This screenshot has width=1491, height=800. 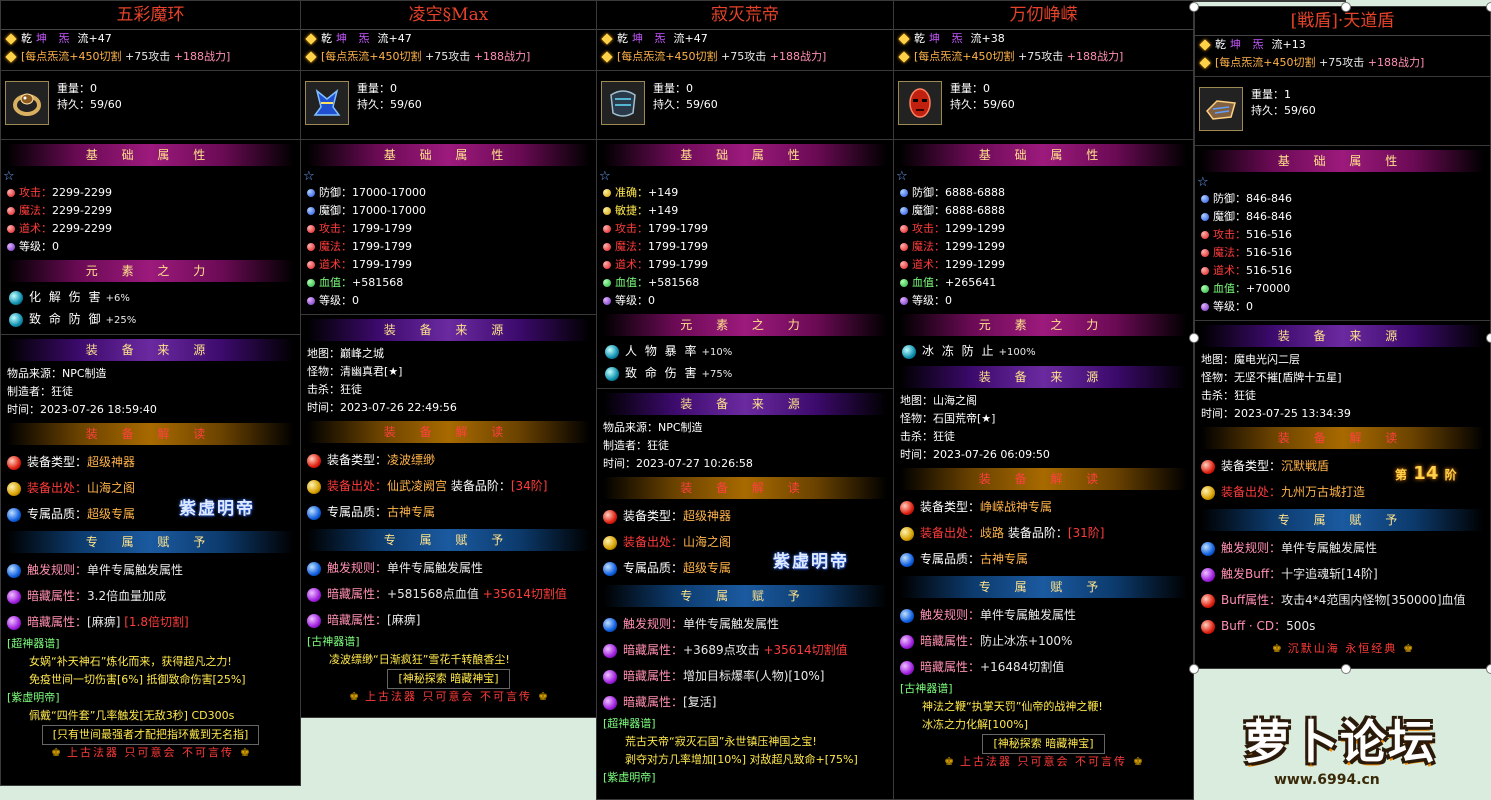 What do you see at coordinates (920, 103) in the screenshot?
I see `mask-icon` at bounding box center [920, 103].